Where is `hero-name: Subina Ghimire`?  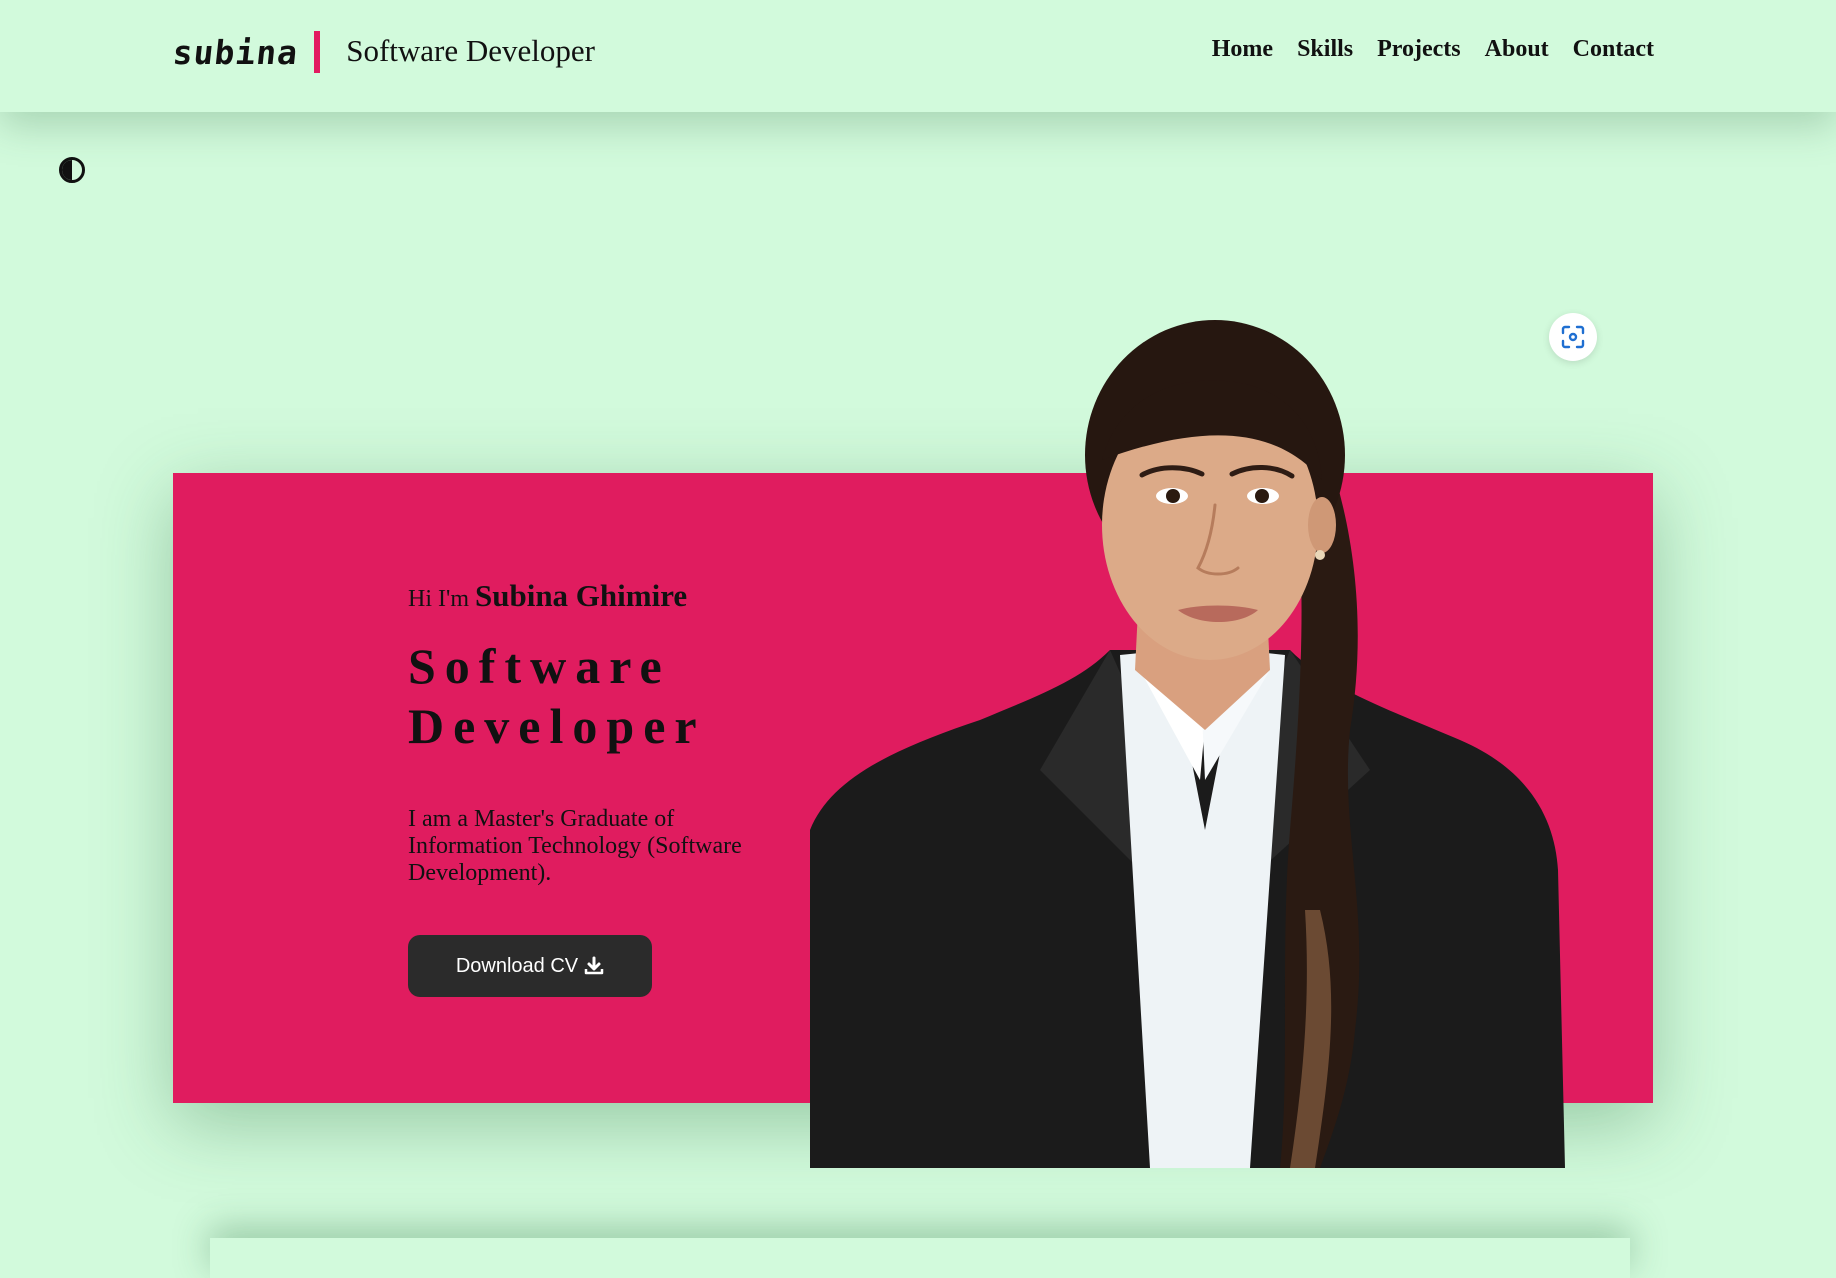
hero-name: Subina Ghimire is located at coordinates (581, 595).